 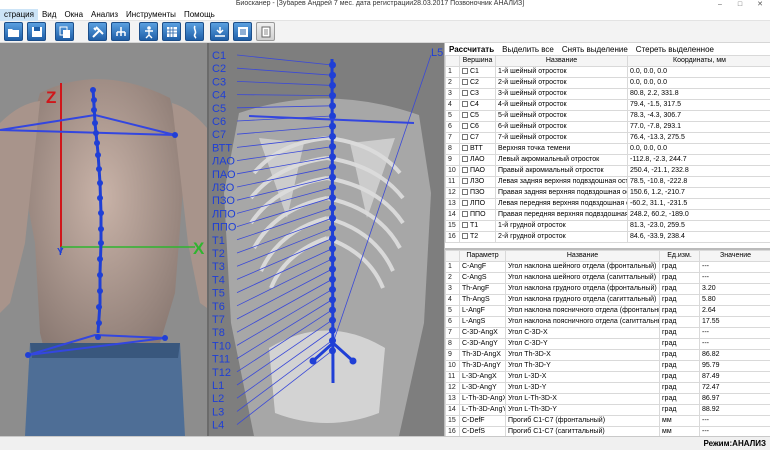 What do you see at coordinates (19, 14) in the screenshot?
I see `menu-registration: страция` at bounding box center [19, 14].